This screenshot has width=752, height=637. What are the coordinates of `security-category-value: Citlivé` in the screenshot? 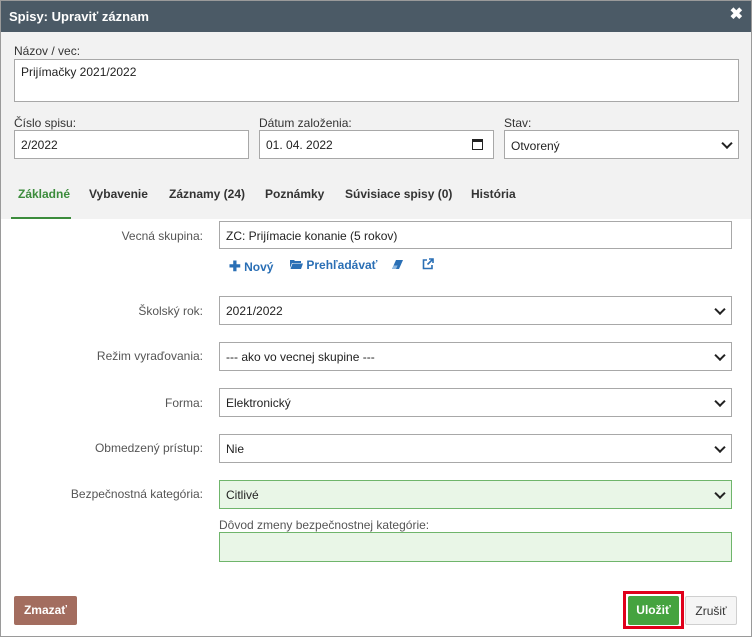 It's located at (242, 495).